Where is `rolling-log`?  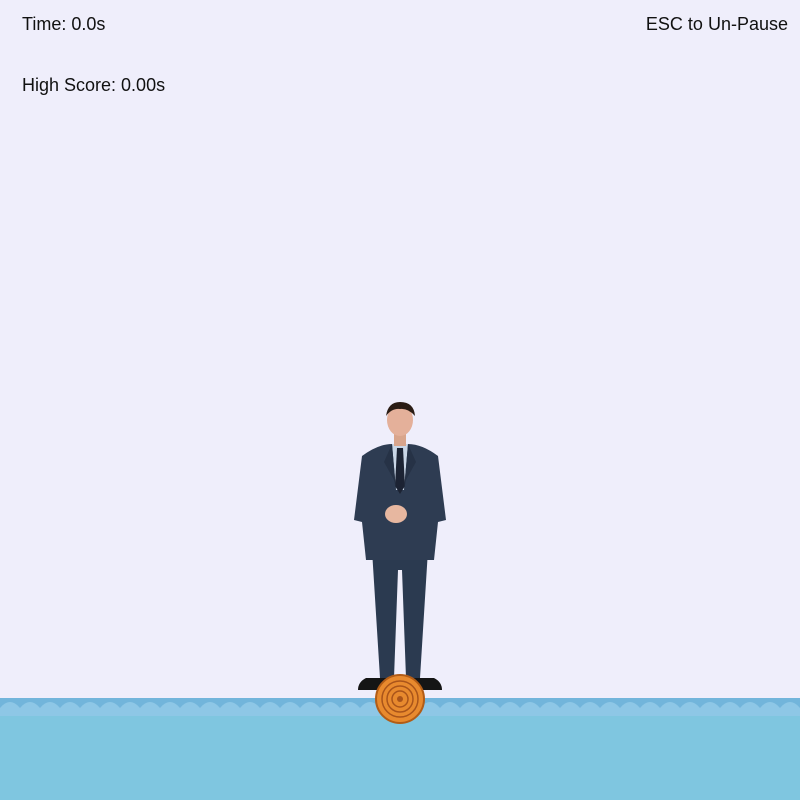 rolling-log is located at coordinates (400, 699).